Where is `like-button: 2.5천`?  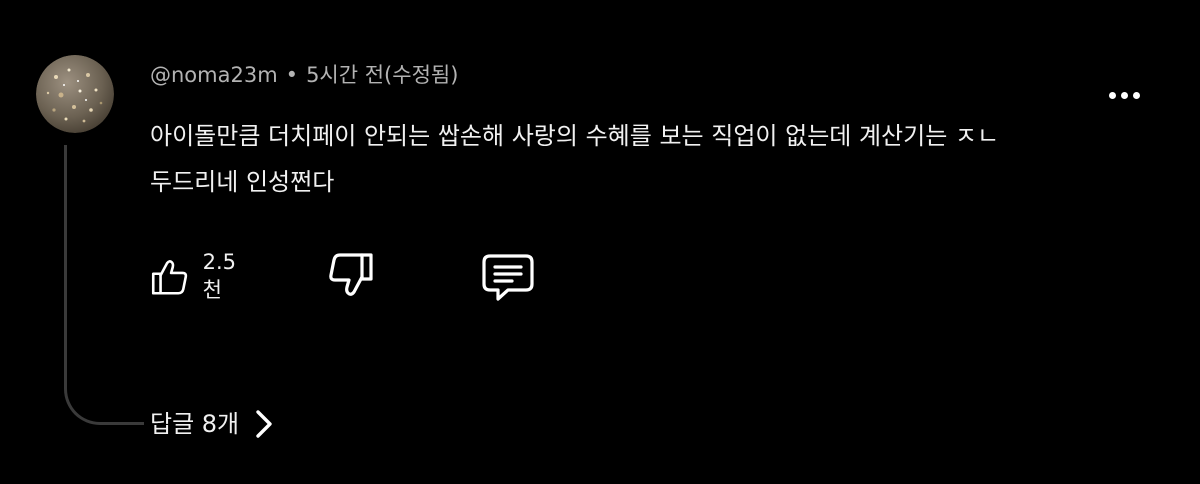
like-button: 2.5천 is located at coordinates (197, 277).